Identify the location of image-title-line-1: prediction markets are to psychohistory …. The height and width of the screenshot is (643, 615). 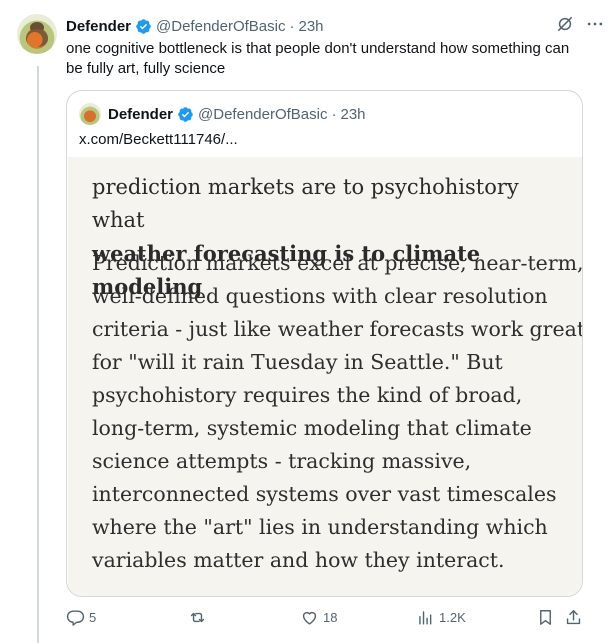
(305, 203).